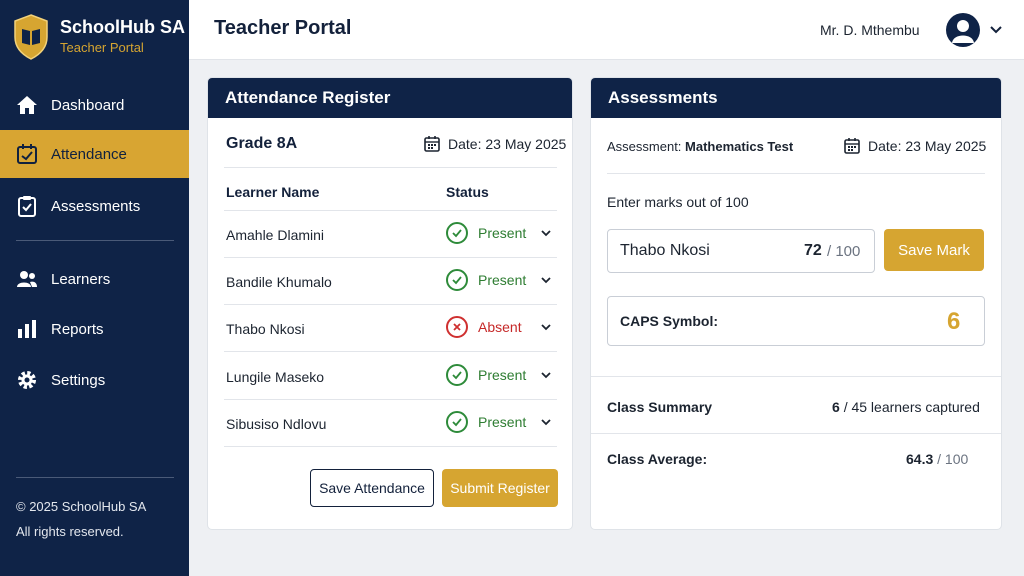 The width and height of the screenshot is (1024, 576). I want to click on home-icon, so click(27, 105).